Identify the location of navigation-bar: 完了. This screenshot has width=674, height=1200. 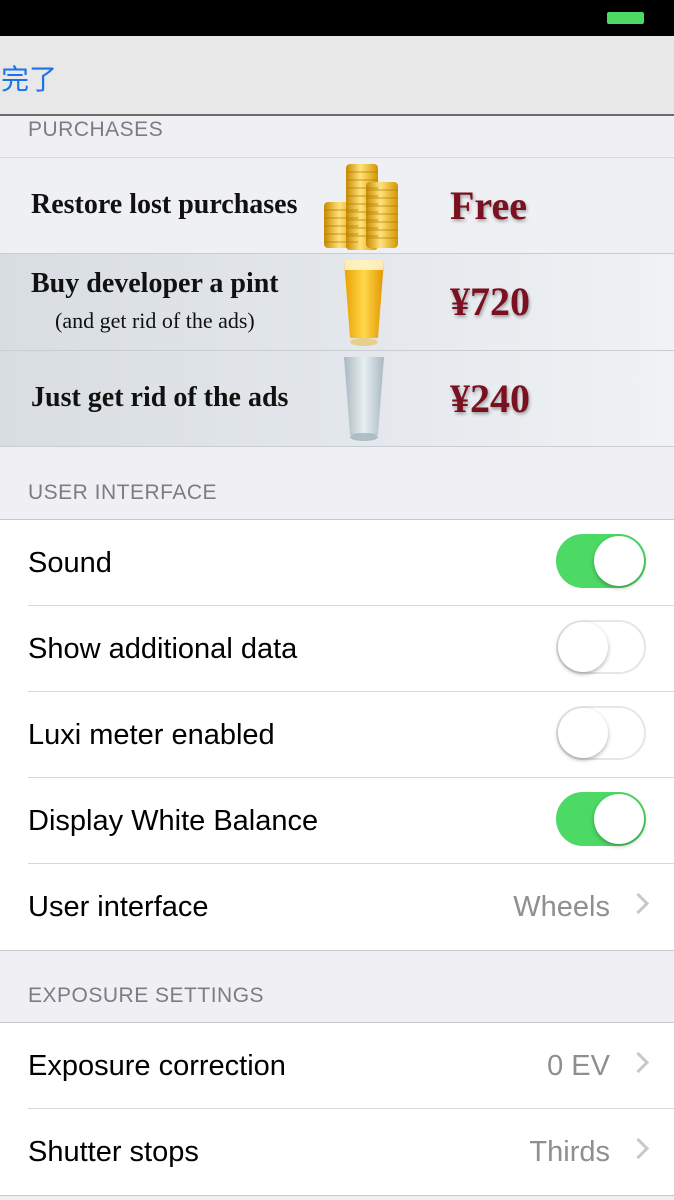
(337, 76).